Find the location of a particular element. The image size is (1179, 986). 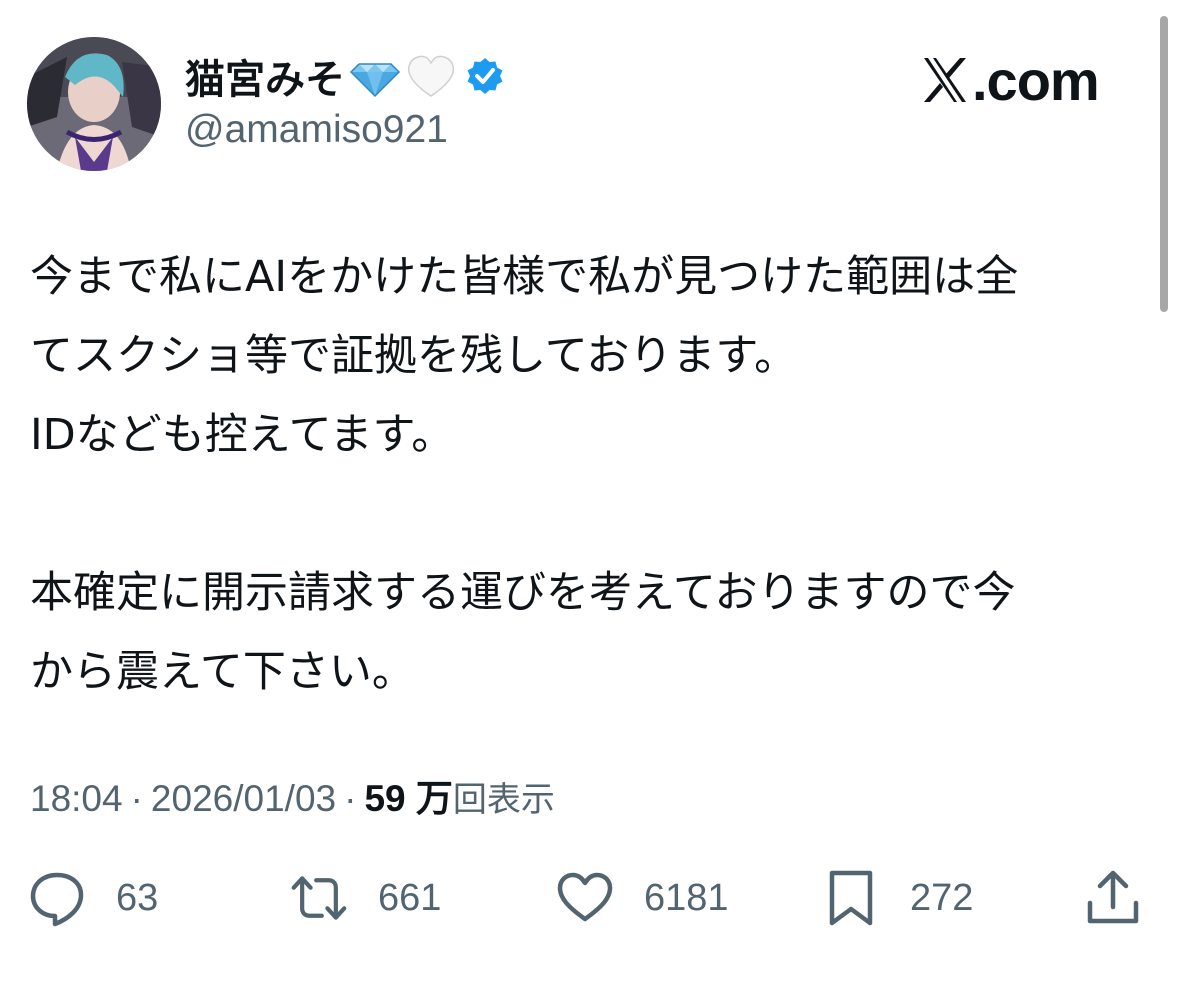

heart-icon is located at coordinates (585, 898).